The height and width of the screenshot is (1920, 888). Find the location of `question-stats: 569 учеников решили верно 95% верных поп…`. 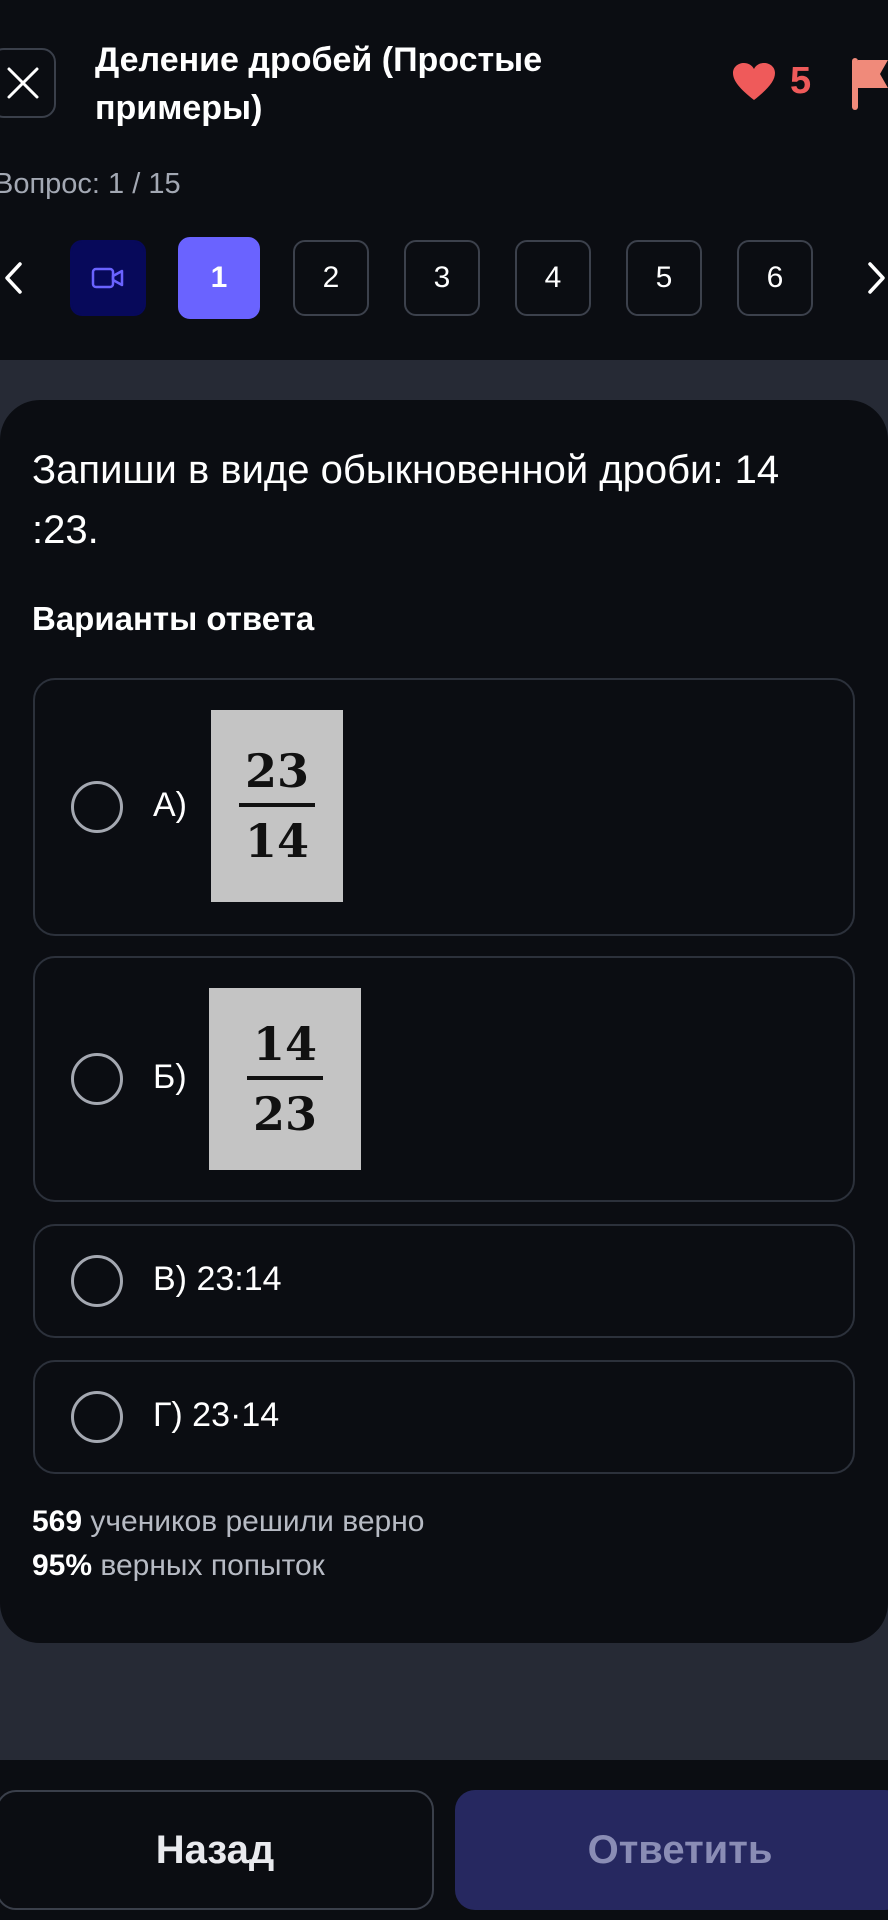

question-stats: 569 учеников решили верно 95% верных поп… is located at coordinates (228, 1544).